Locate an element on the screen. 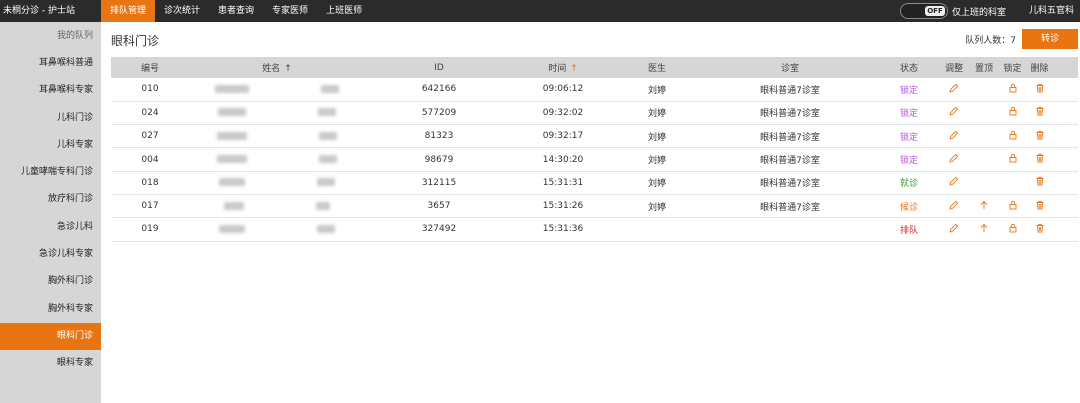 The height and width of the screenshot is (403, 1080). col-delete: 删除 is located at coordinates (1039, 67).